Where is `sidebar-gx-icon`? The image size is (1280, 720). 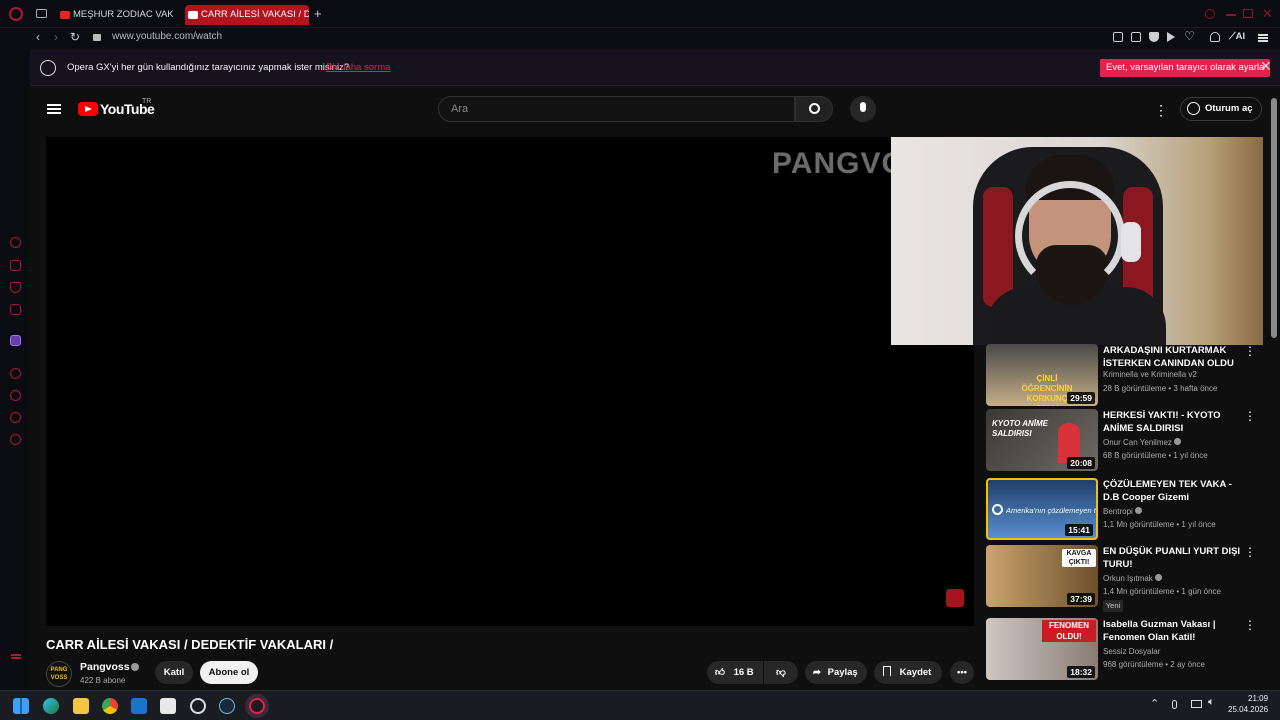
sidebar-gx-icon is located at coordinates (15, 242).